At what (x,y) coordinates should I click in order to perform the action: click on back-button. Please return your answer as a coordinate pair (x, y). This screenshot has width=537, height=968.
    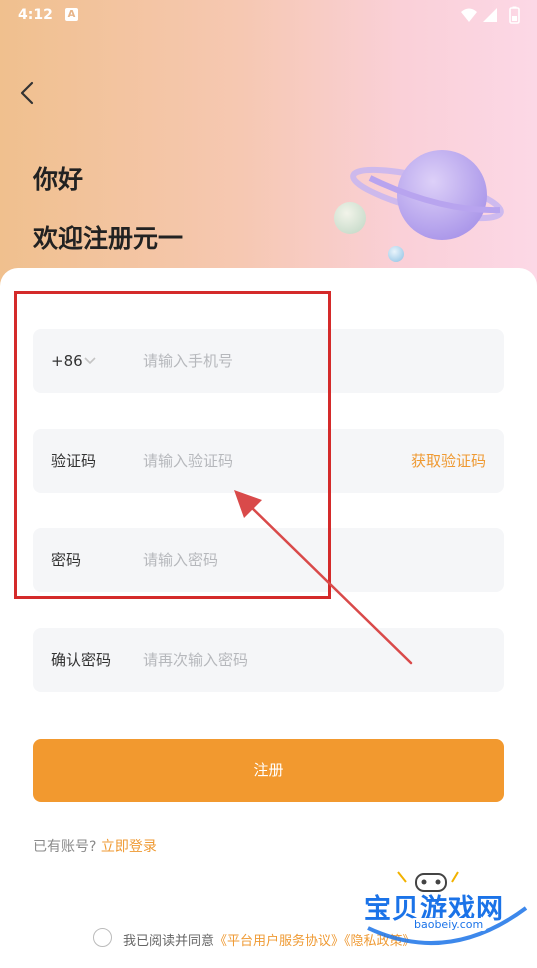
    Looking at the image, I should click on (28, 93).